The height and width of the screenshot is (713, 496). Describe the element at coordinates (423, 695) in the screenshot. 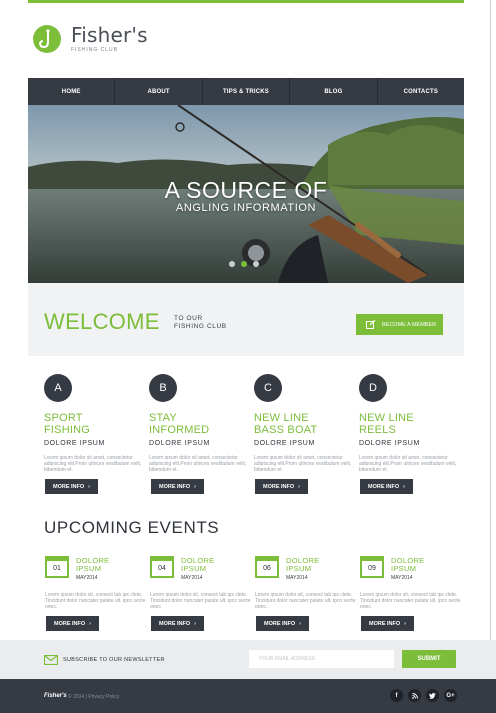

I see `social-links: f G+` at that location.